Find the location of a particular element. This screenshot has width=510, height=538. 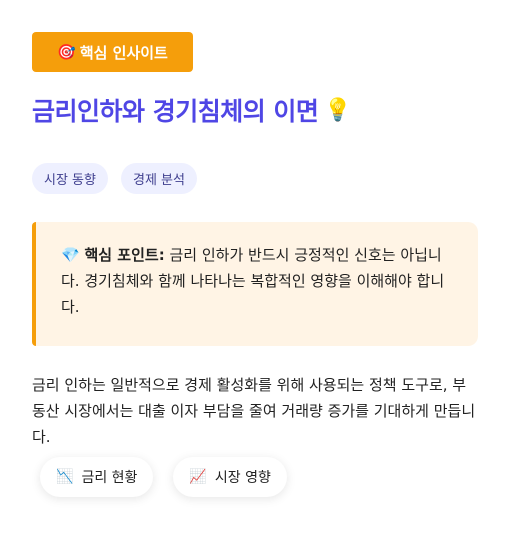

page-title: 금리인하와 경기침체의 이면 💡 is located at coordinates (192, 110).